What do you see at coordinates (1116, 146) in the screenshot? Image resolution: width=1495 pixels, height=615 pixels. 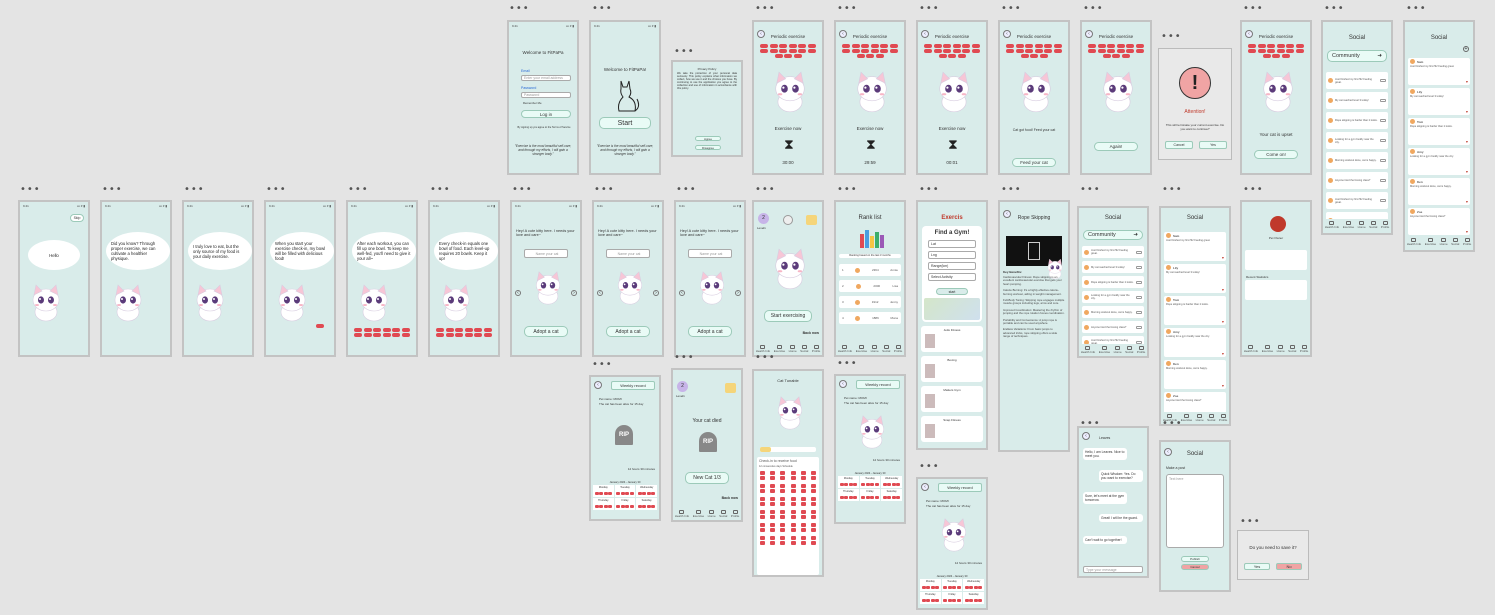 I see `again-button: Again!` at bounding box center [1116, 146].